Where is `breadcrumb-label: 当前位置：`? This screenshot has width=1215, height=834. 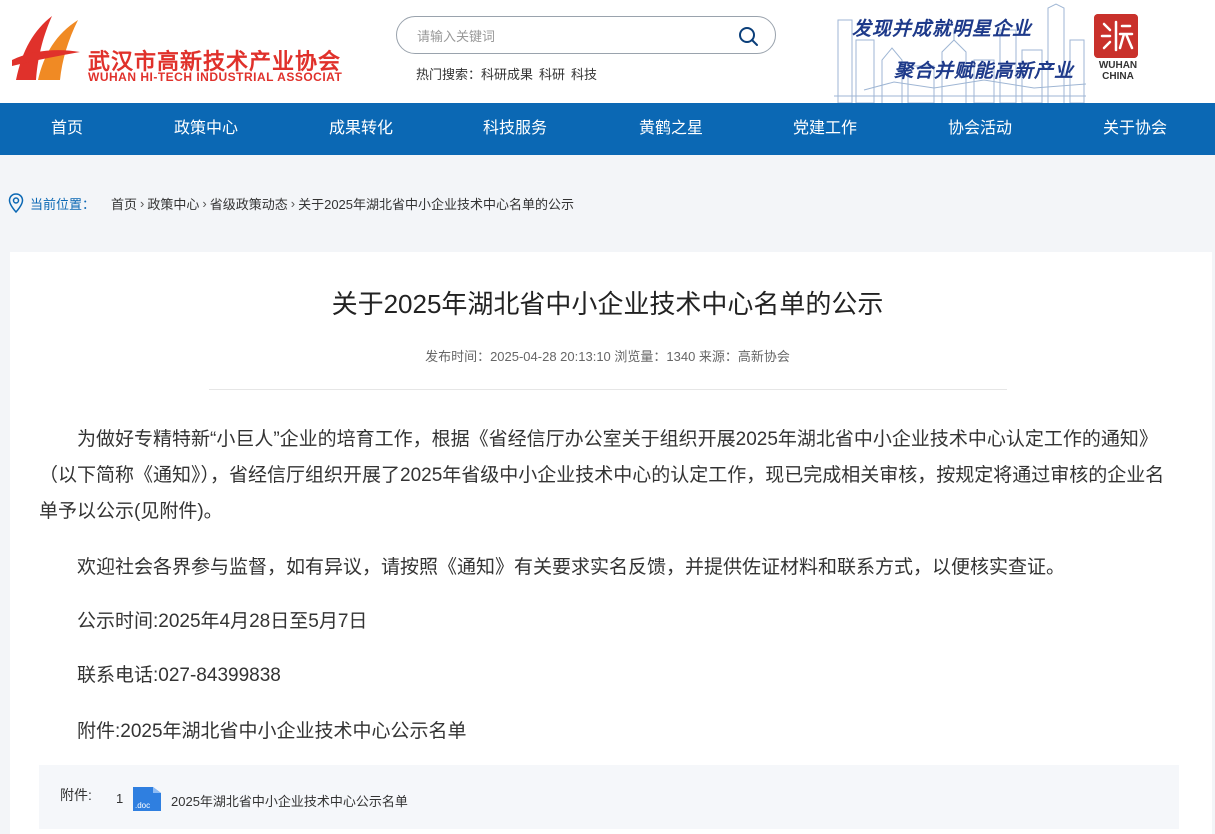 breadcrumb-label: 当前位置： is located at coordinates (63, 204).